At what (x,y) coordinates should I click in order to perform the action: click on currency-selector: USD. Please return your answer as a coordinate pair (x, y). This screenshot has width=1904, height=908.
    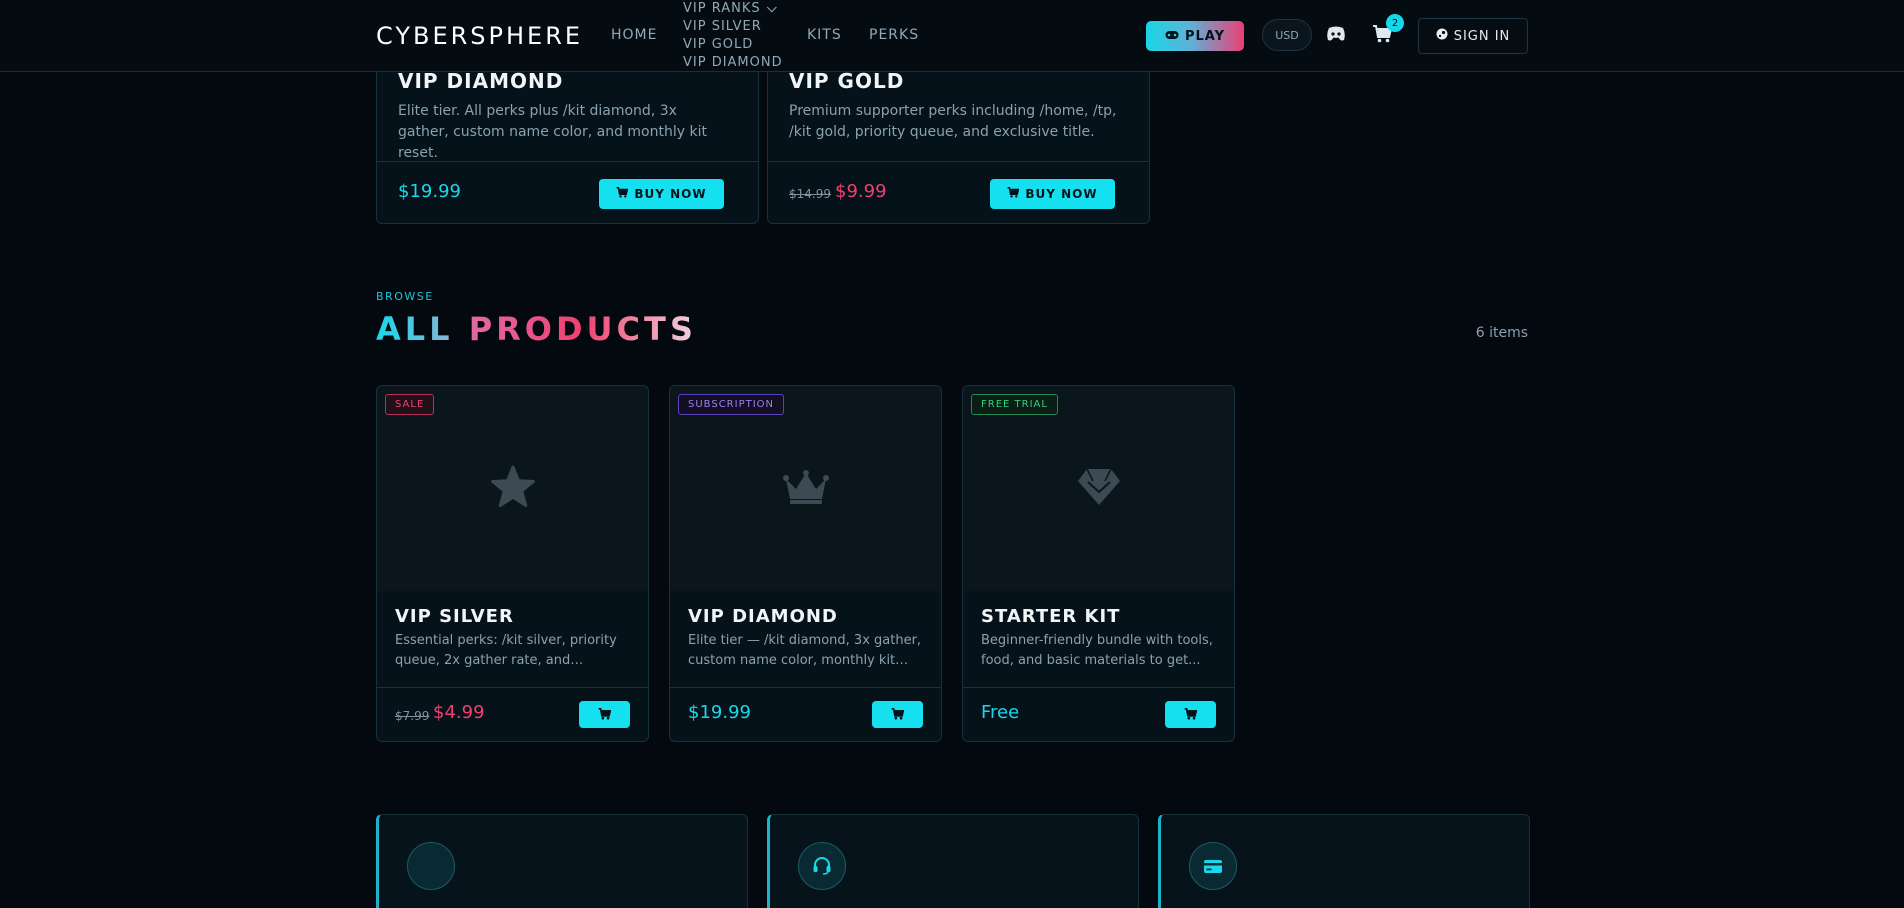
    Looking at the image, I should click on (1287, 35).